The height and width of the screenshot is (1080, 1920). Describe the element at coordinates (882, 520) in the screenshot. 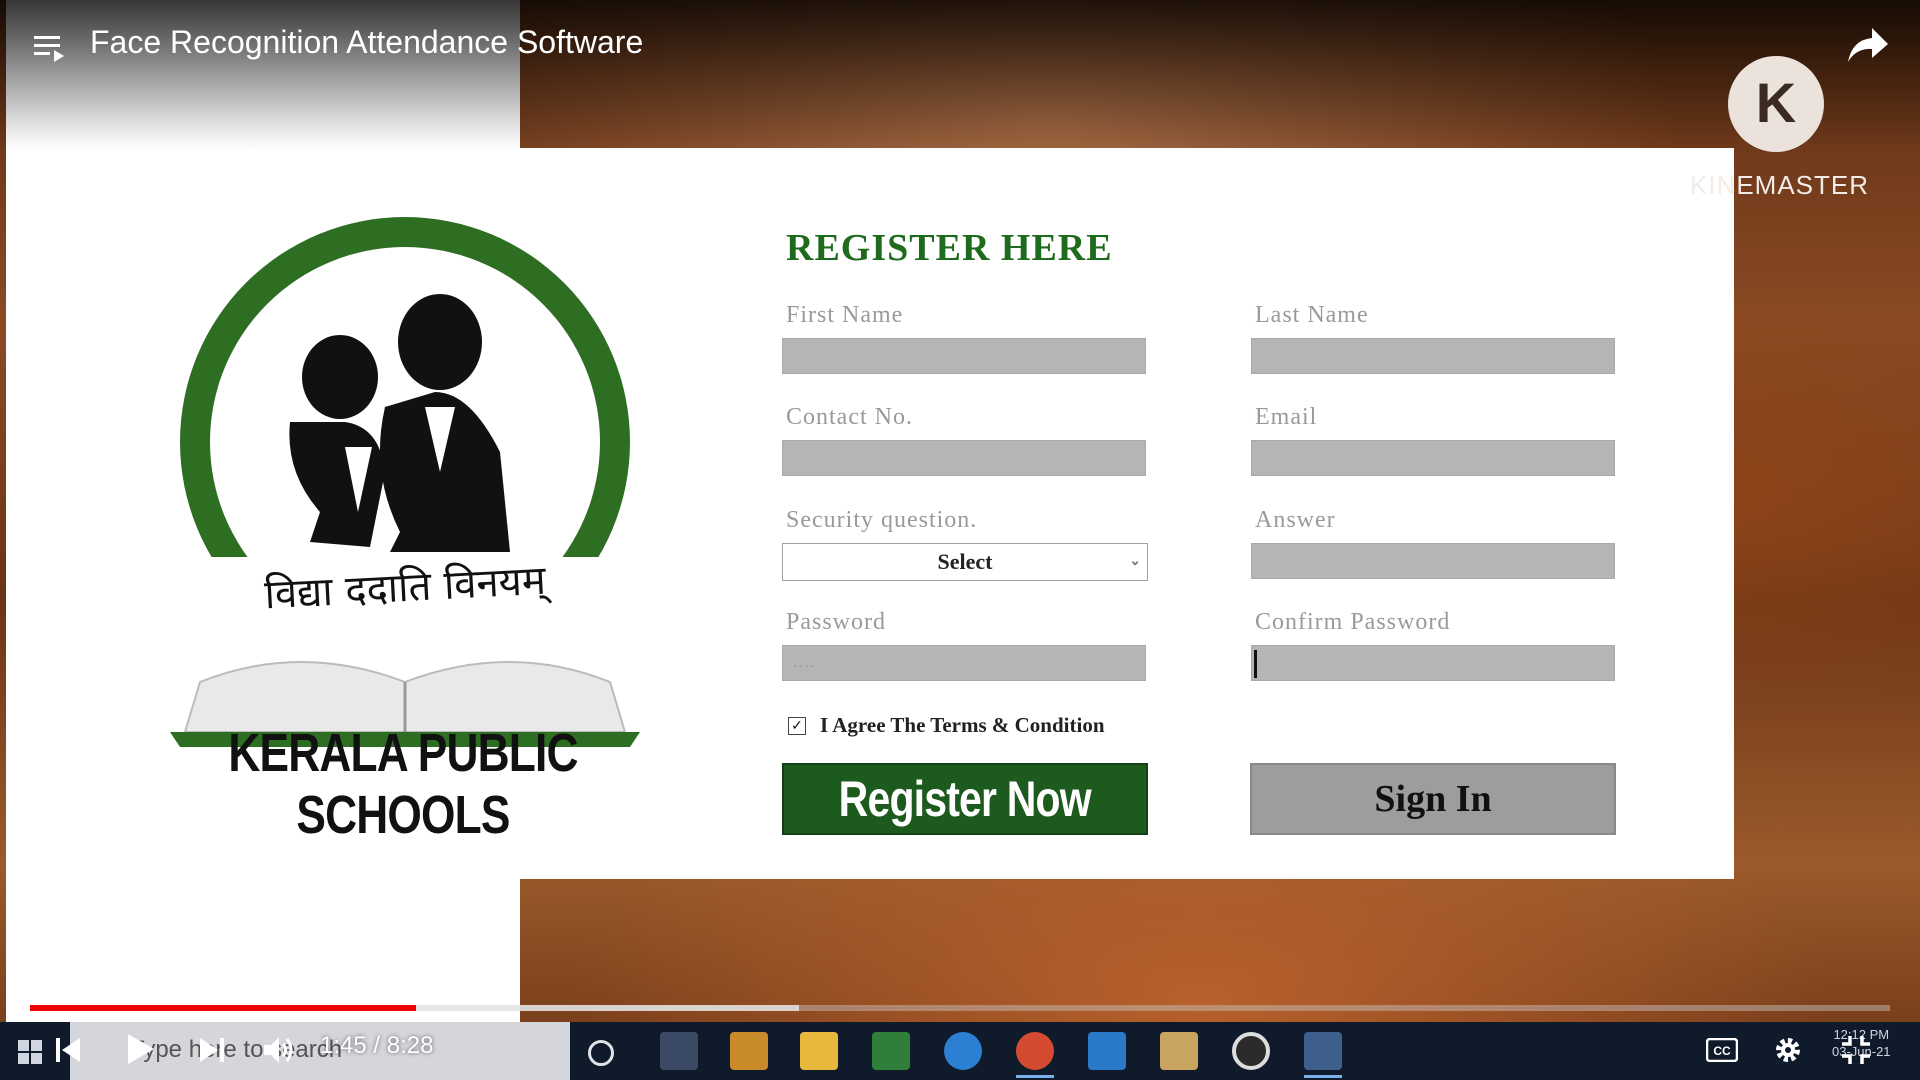

I see `security-question-label: Security question.` at that location.